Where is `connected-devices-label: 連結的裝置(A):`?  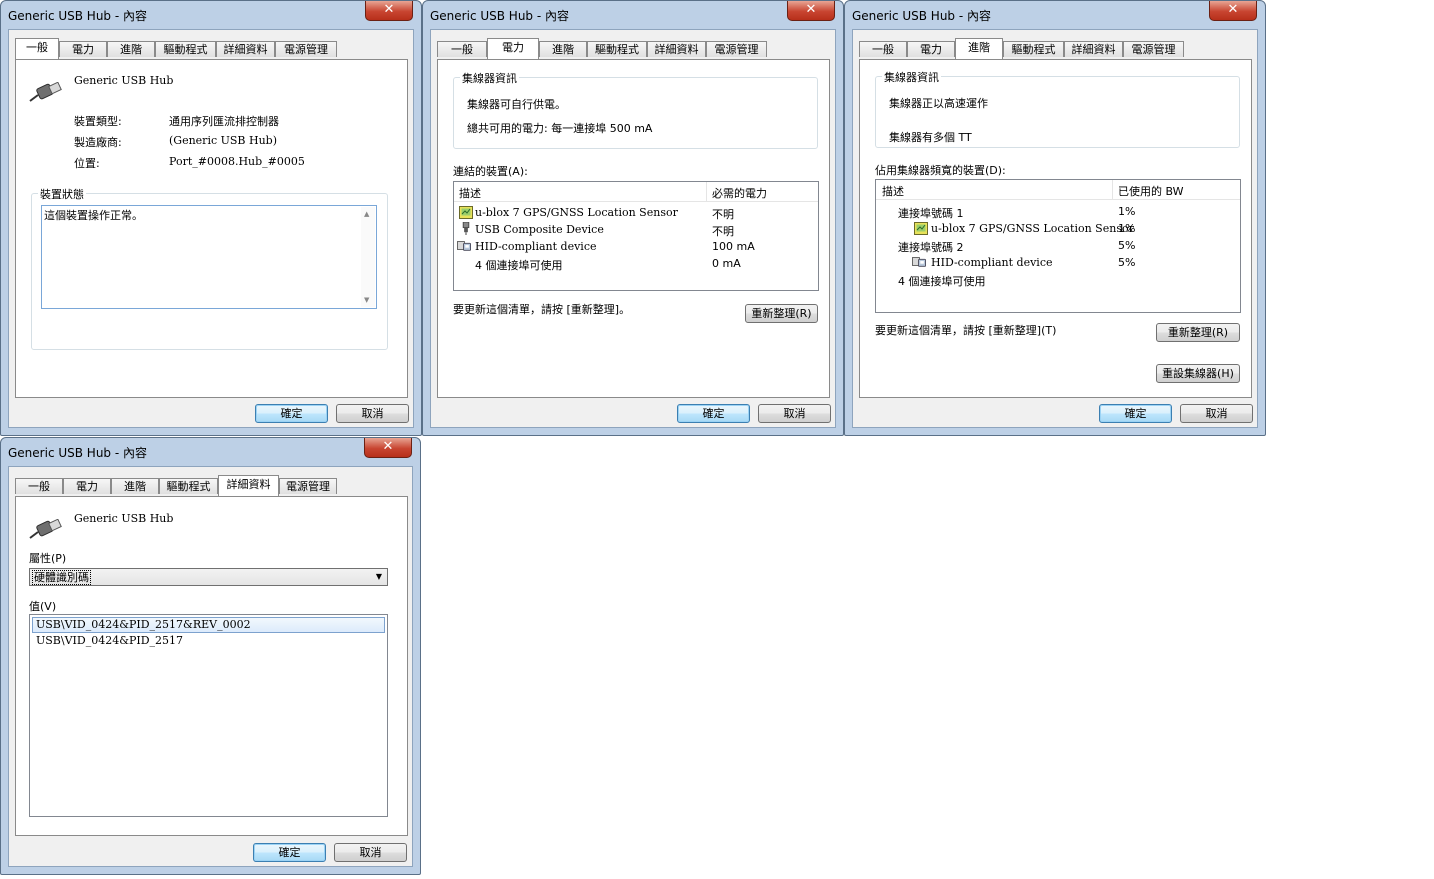
connected-devices-label: 連結的裝置(A): is located at coordinates (490, 171).